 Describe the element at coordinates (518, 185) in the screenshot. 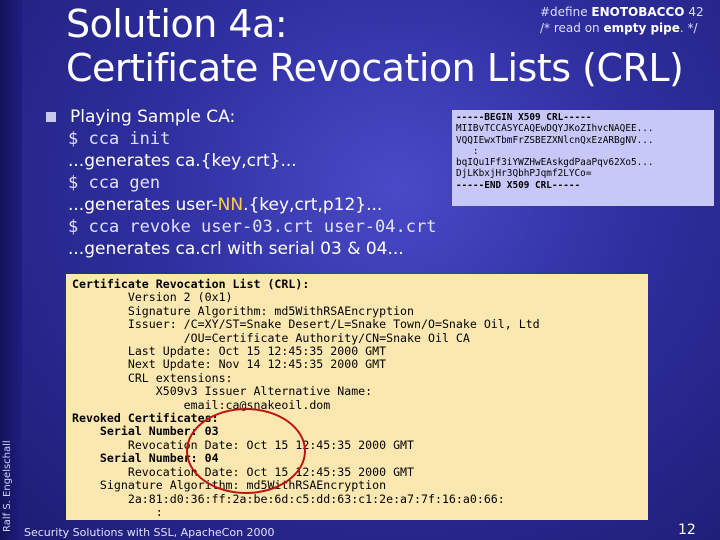

I see `pem-end: -----END X509 CRL-----` at that location.